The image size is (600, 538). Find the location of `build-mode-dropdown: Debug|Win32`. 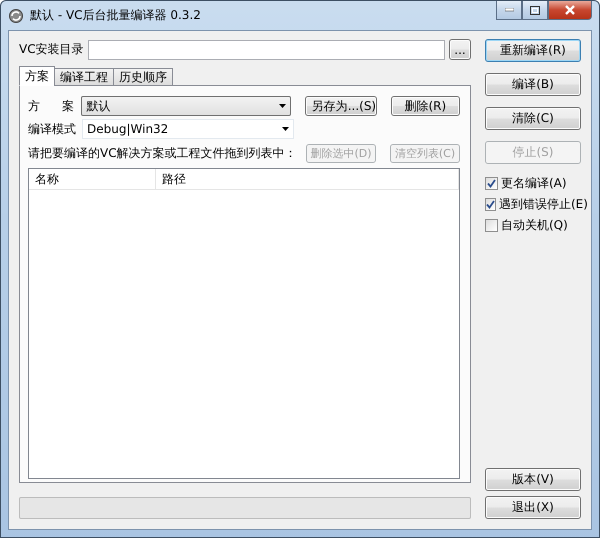

build-mode-dropdown: Debug|Win32 is located at coordinates (188, 129).